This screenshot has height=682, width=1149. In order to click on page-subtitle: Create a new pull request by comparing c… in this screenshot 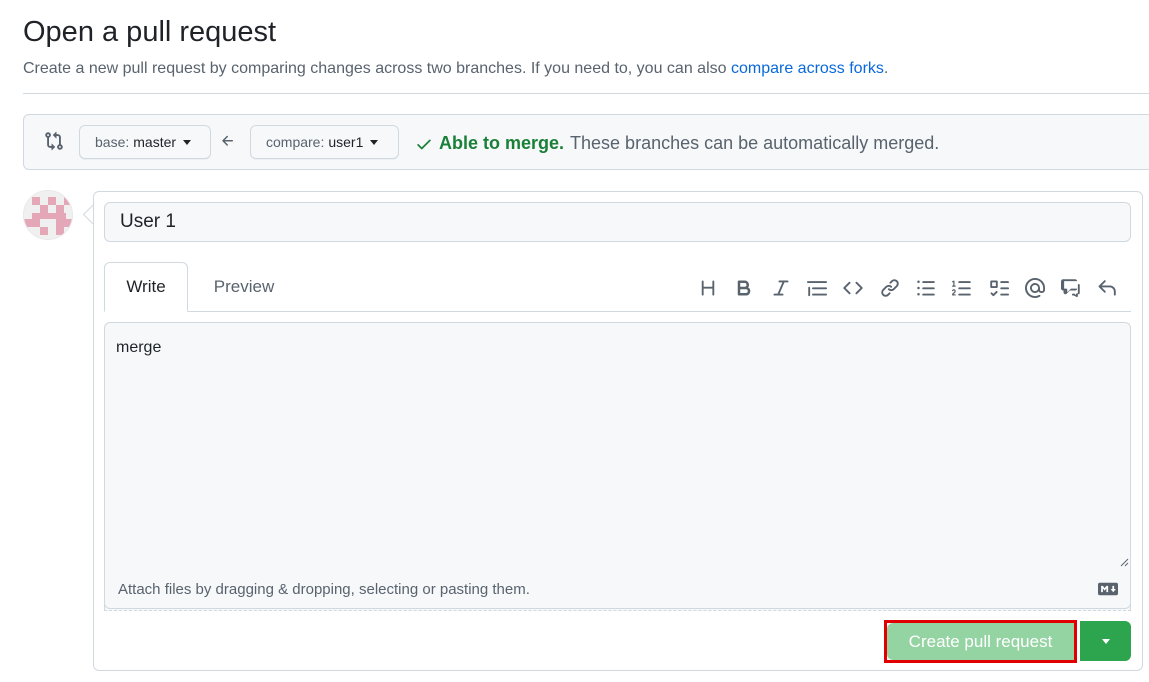, I will do `click(456, 68)`.